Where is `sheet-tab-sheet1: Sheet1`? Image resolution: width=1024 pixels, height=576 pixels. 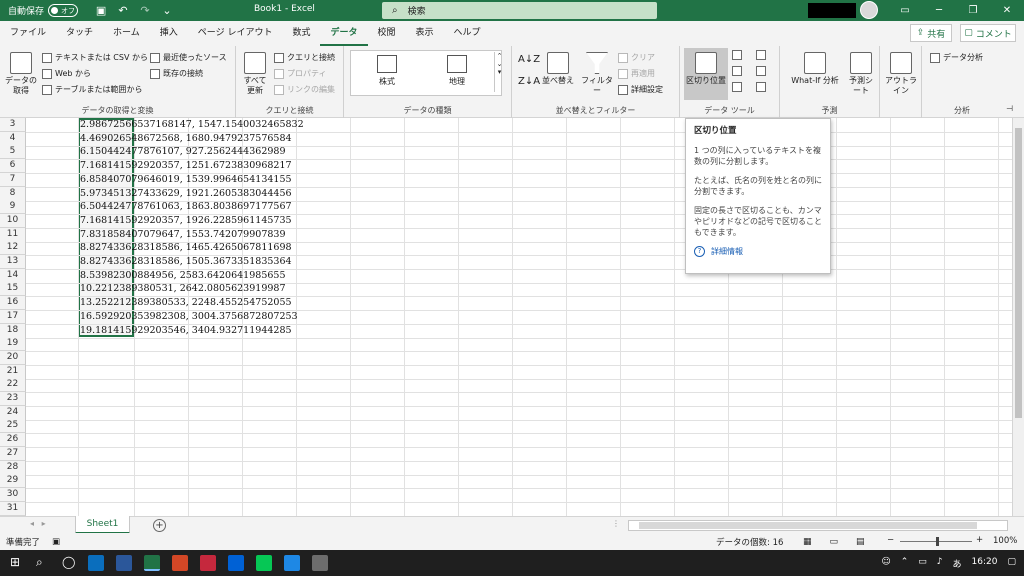
sheet-tab-sheet1: Sheet1 is located at coordinates (102, 525).